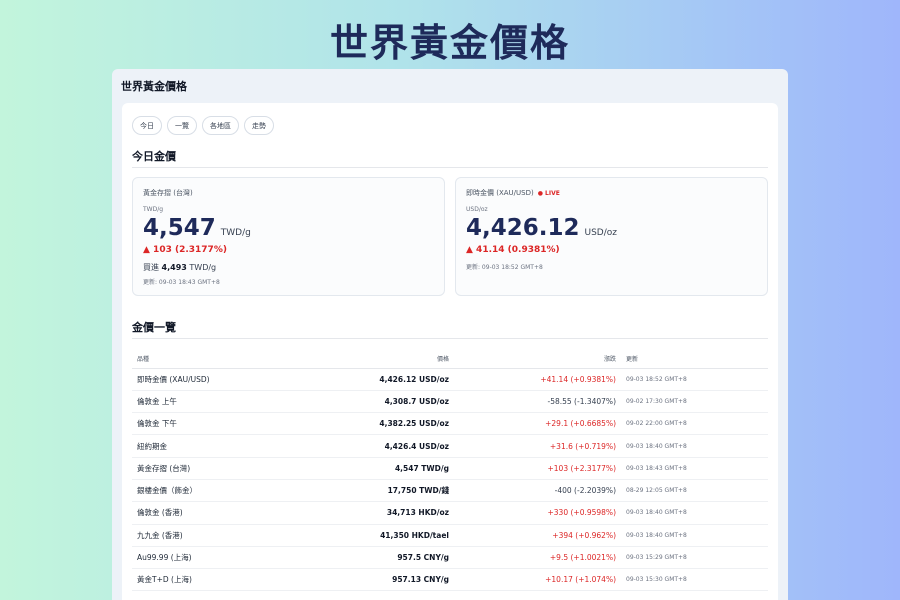  I want to click on row-price: 17,750 TWD/錢, so click(373, 491).